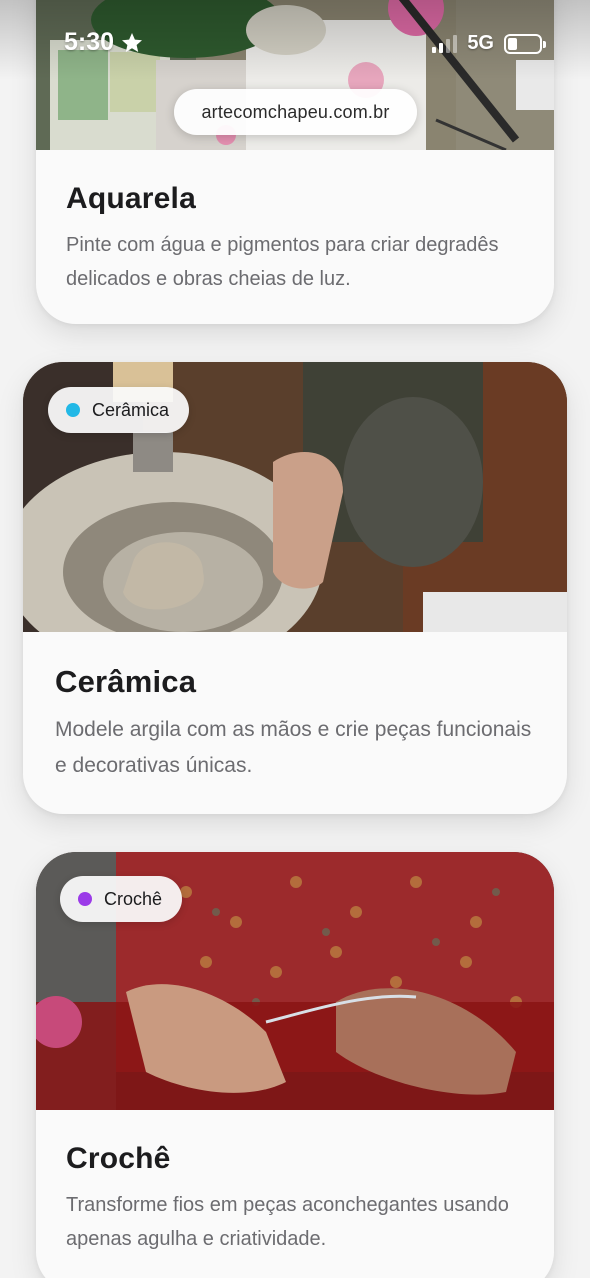  I want to click on card-title: Cerâmica, so click(126, 681).